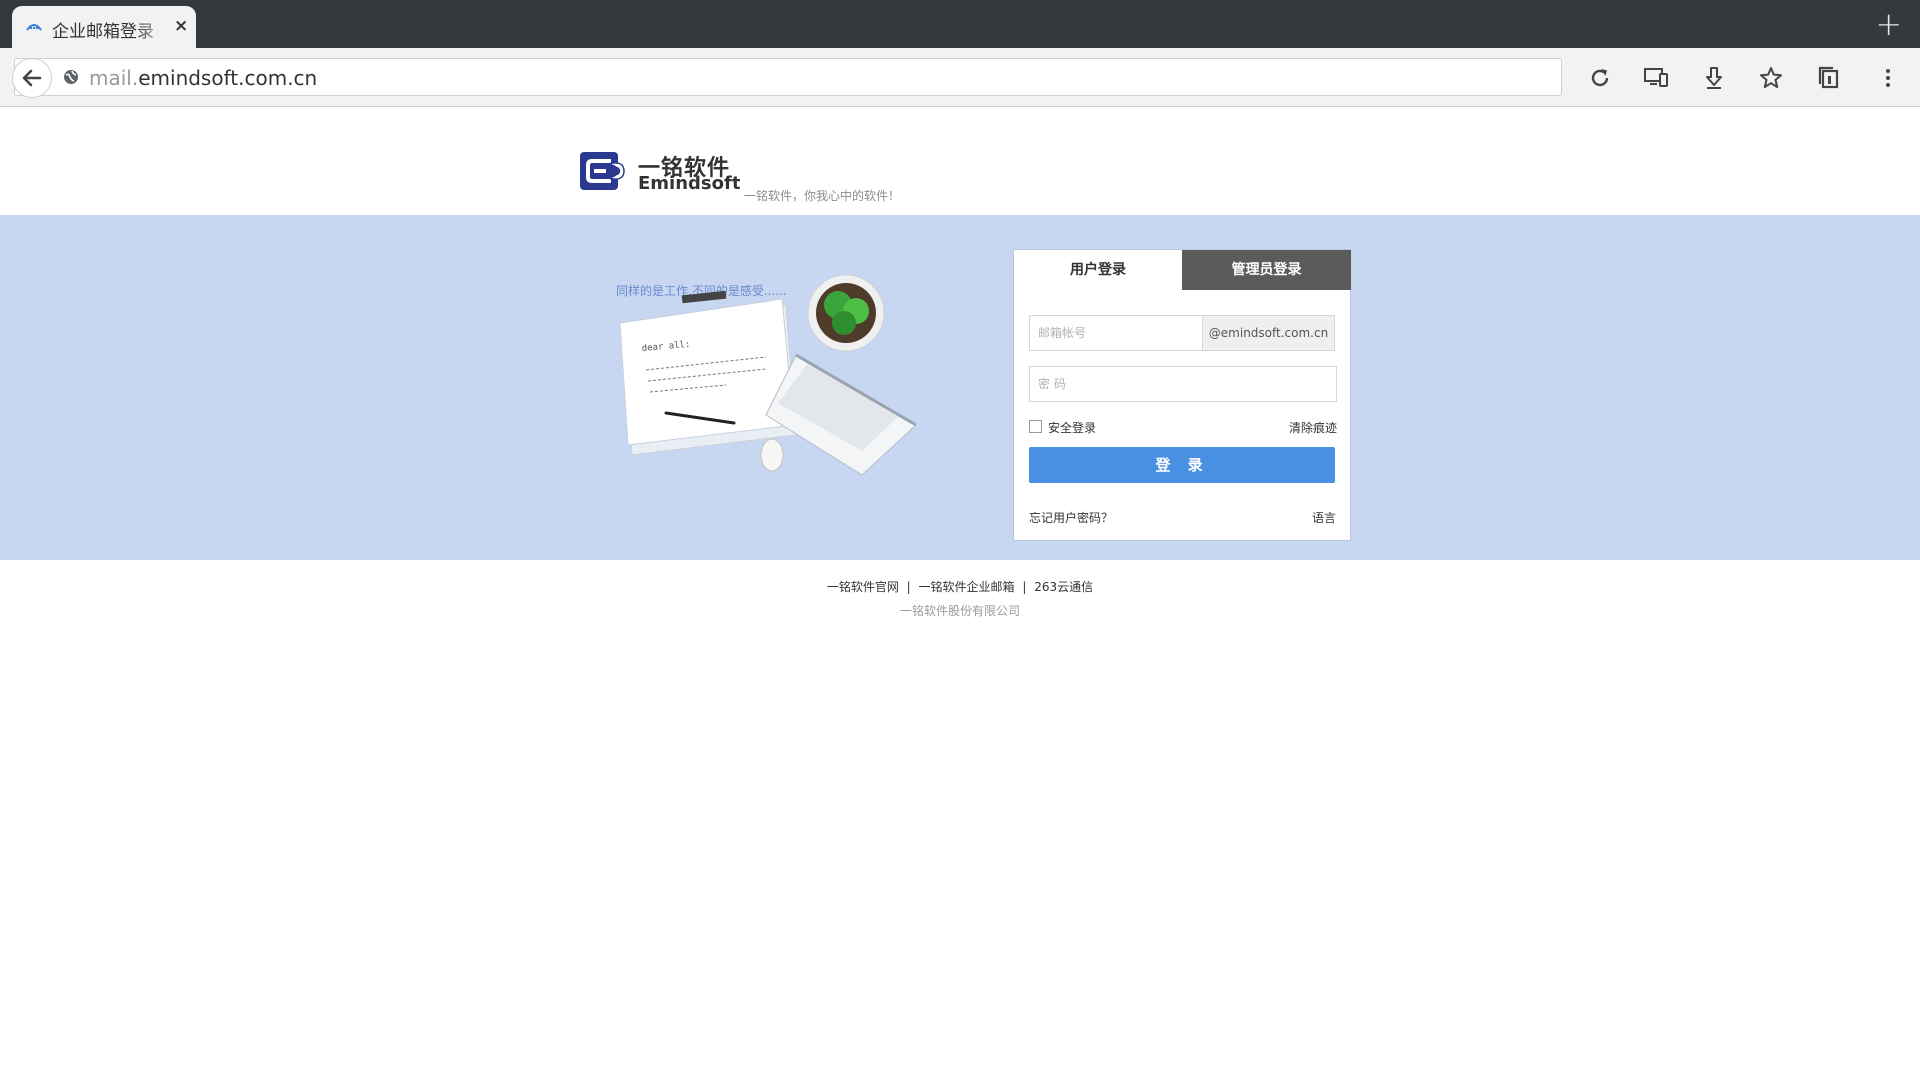 The image size is (1920, 1080). I want to click on new-tab-button: +, so click(1888, 24).